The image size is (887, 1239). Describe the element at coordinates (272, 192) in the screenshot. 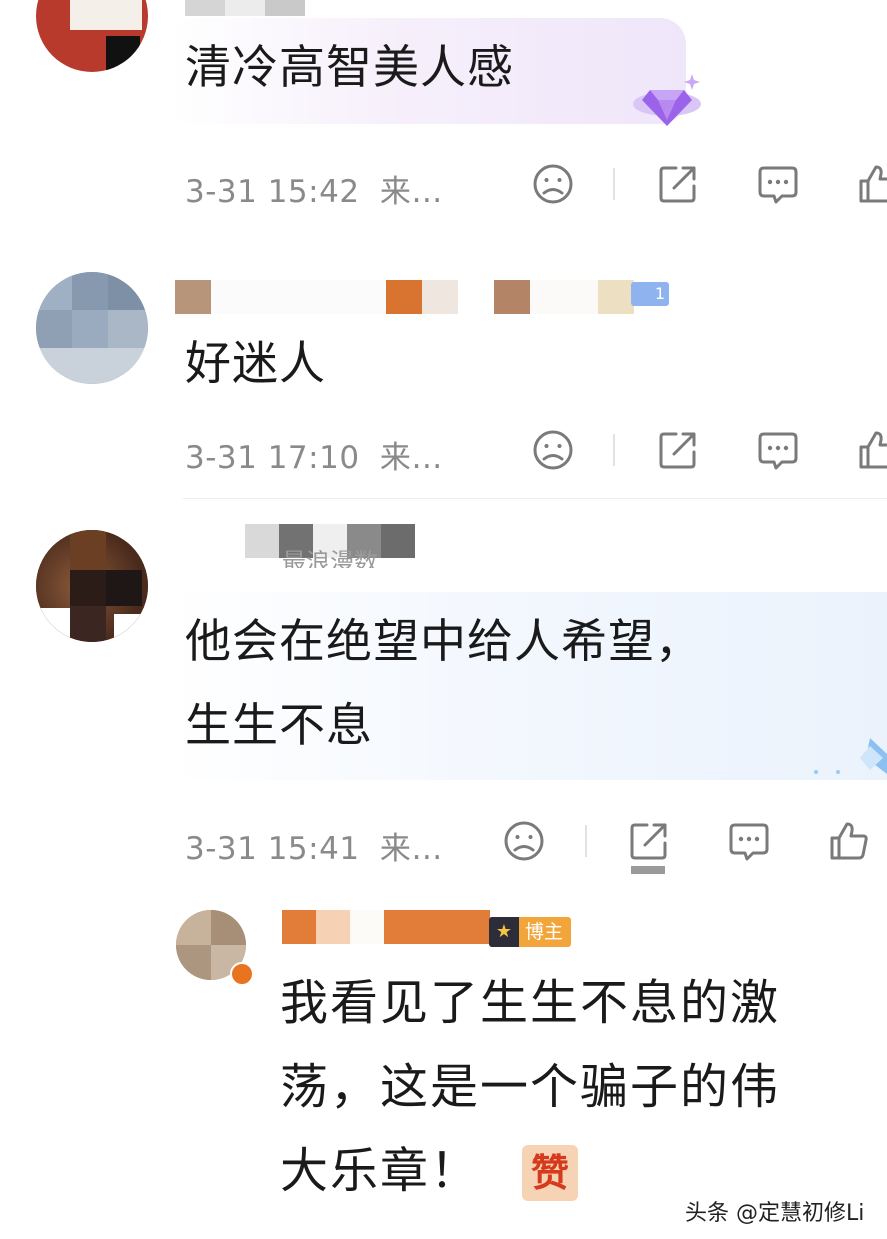

I see `comment-time: 3-31 15:42` at that location.